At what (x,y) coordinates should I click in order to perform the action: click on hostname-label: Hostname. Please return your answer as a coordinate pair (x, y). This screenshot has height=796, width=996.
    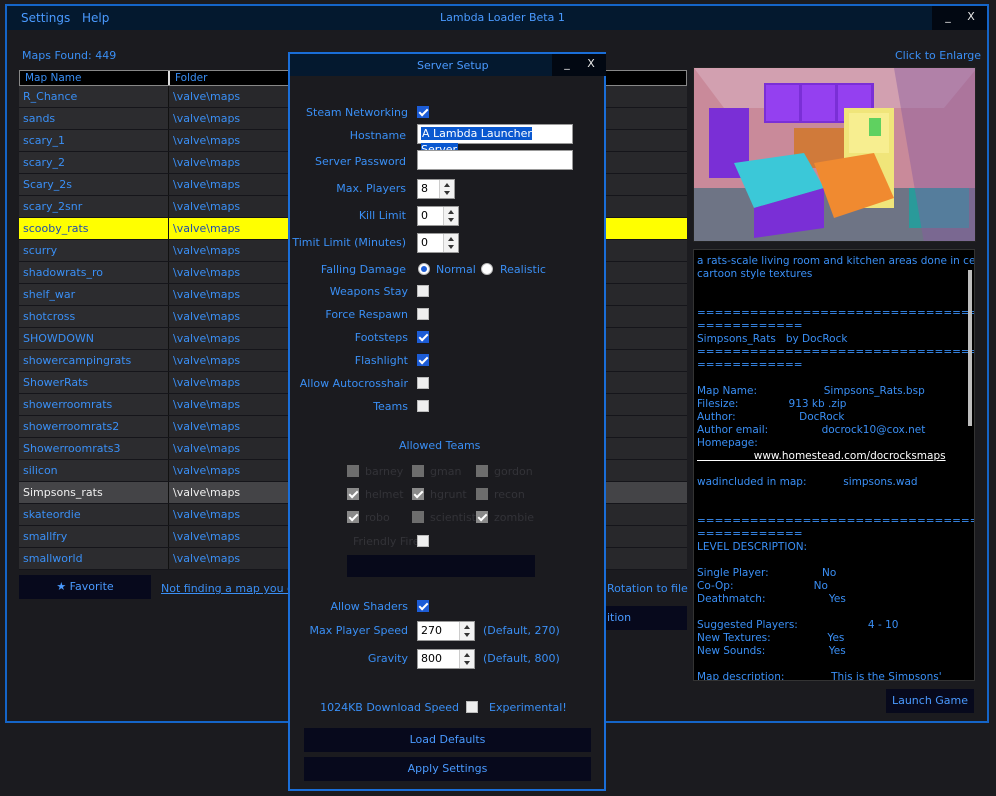
    Looking at the image, I should click on (377, 135).